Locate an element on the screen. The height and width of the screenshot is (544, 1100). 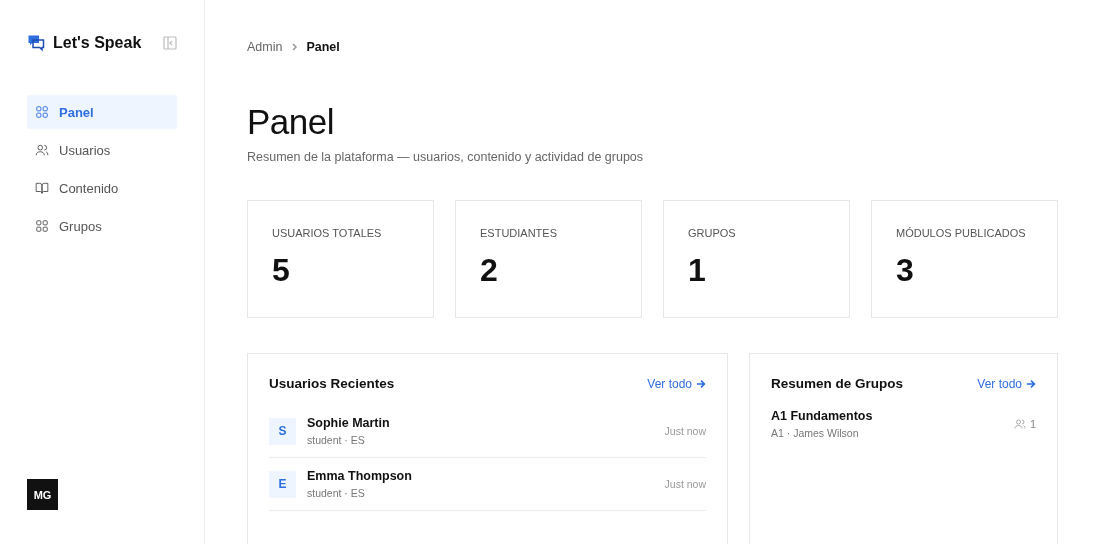
book-icon is located at coordinates (42, 188).